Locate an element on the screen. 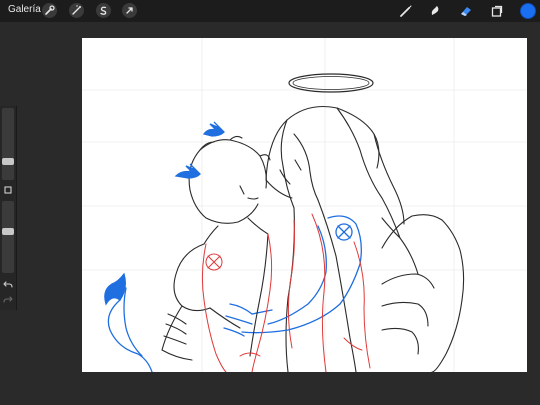 The height and width of the screenshot is (405, 540). brush-opacity-thumb is located at coordinates (8, 231).